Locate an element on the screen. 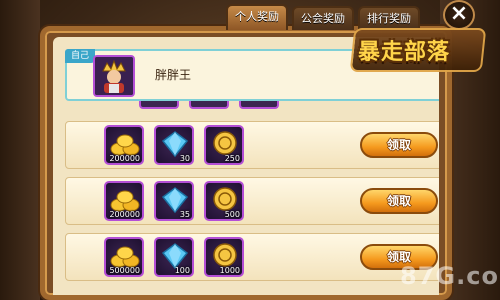  gem-qty: 30 is located at coordinates (184, 158).